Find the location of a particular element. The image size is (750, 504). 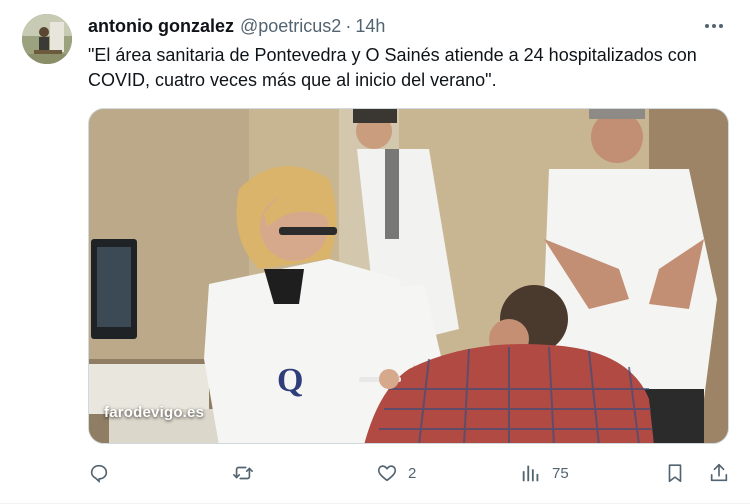

reply-icon is located at coordinates (99, 473).